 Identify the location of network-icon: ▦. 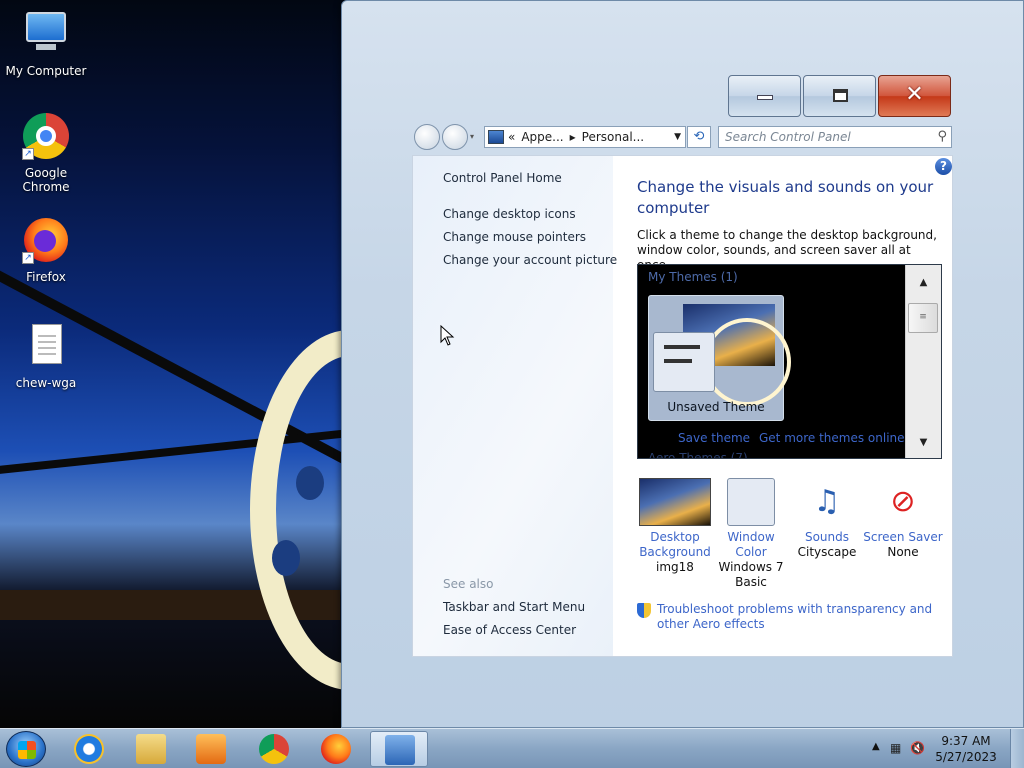
(898, 748).